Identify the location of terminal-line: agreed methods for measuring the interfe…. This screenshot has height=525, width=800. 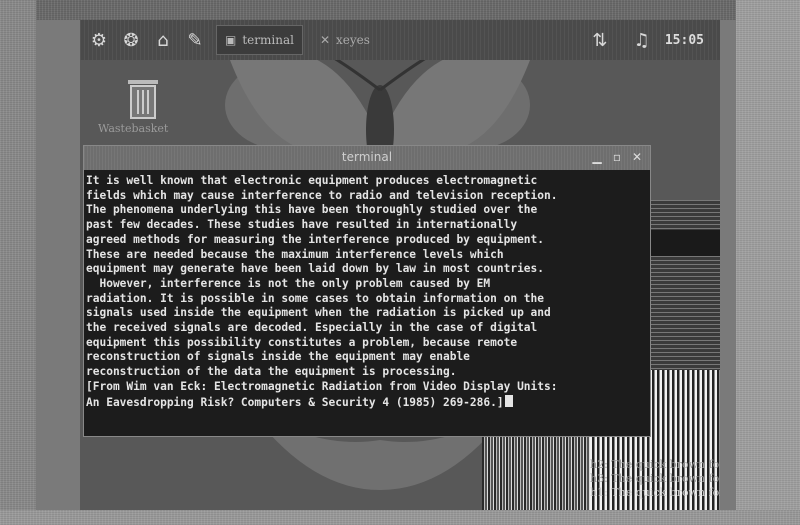
(315, 239).